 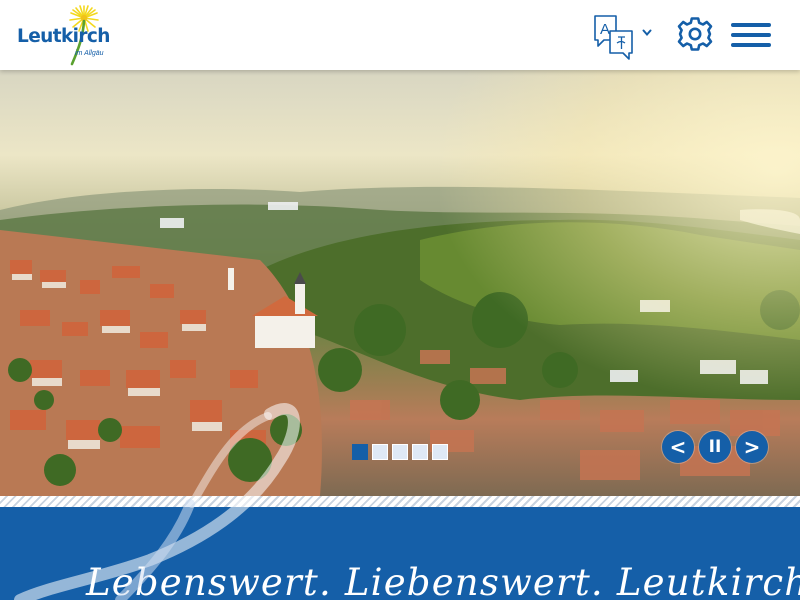 What do you see at coordinates (400, 35) in the screenshot?
I see `site-header: Leutkirch im Allgäu A` at bounding box center [400, 35].